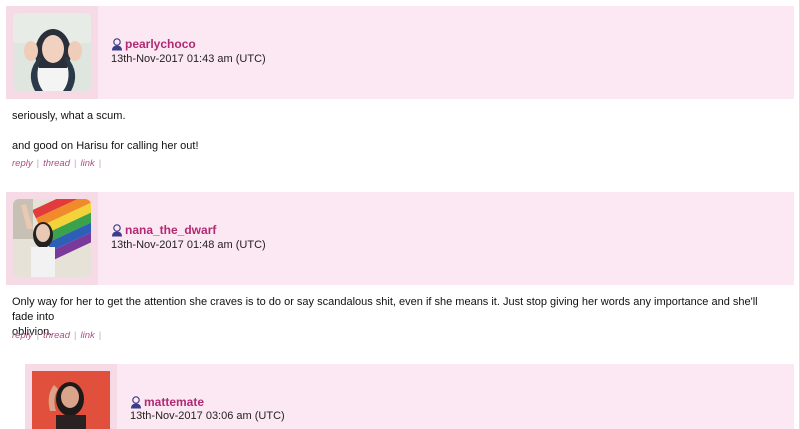 This screenshot has height=429, width=800. I want to click on username-link: pearlychoco, so click(160, 44).